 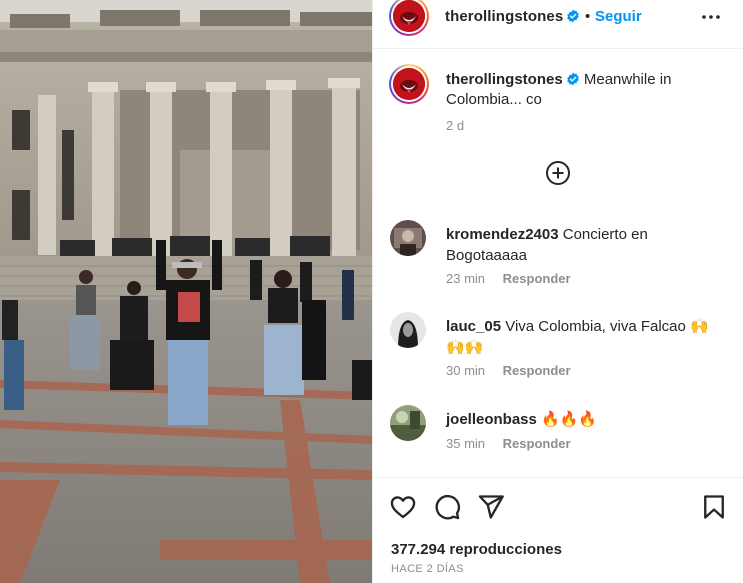 I want to click on comment-username: lauc_05, so click(x=473, y=326).